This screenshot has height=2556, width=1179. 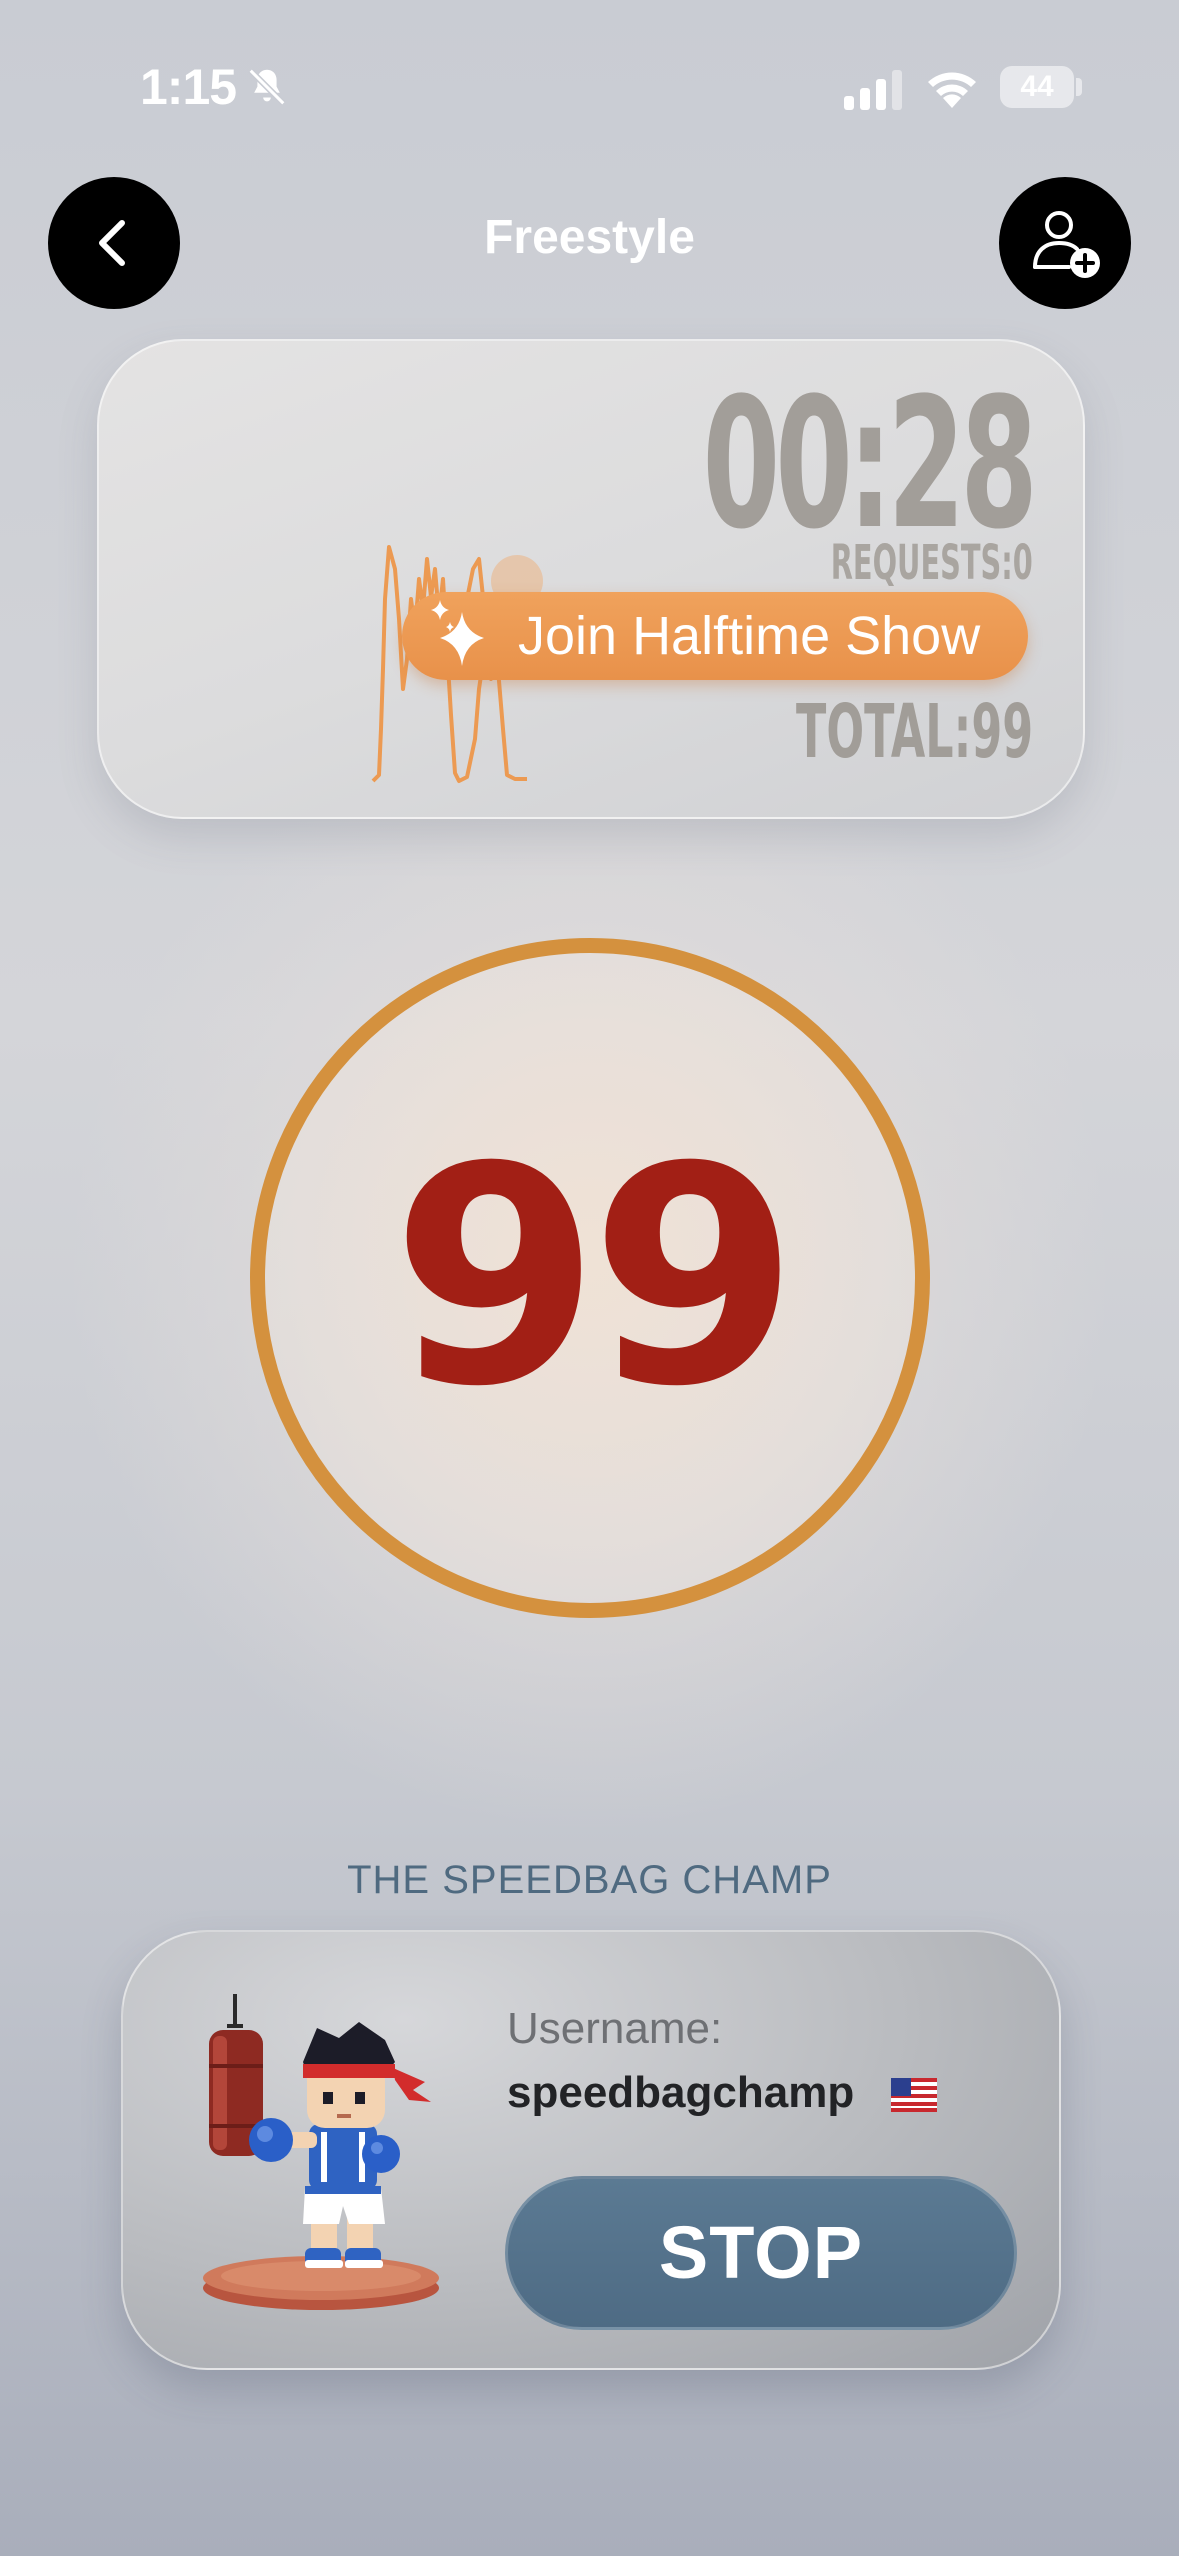 I want to click on player-card: Username: speedbagchamp STOP, so click(x=591, y=2150).